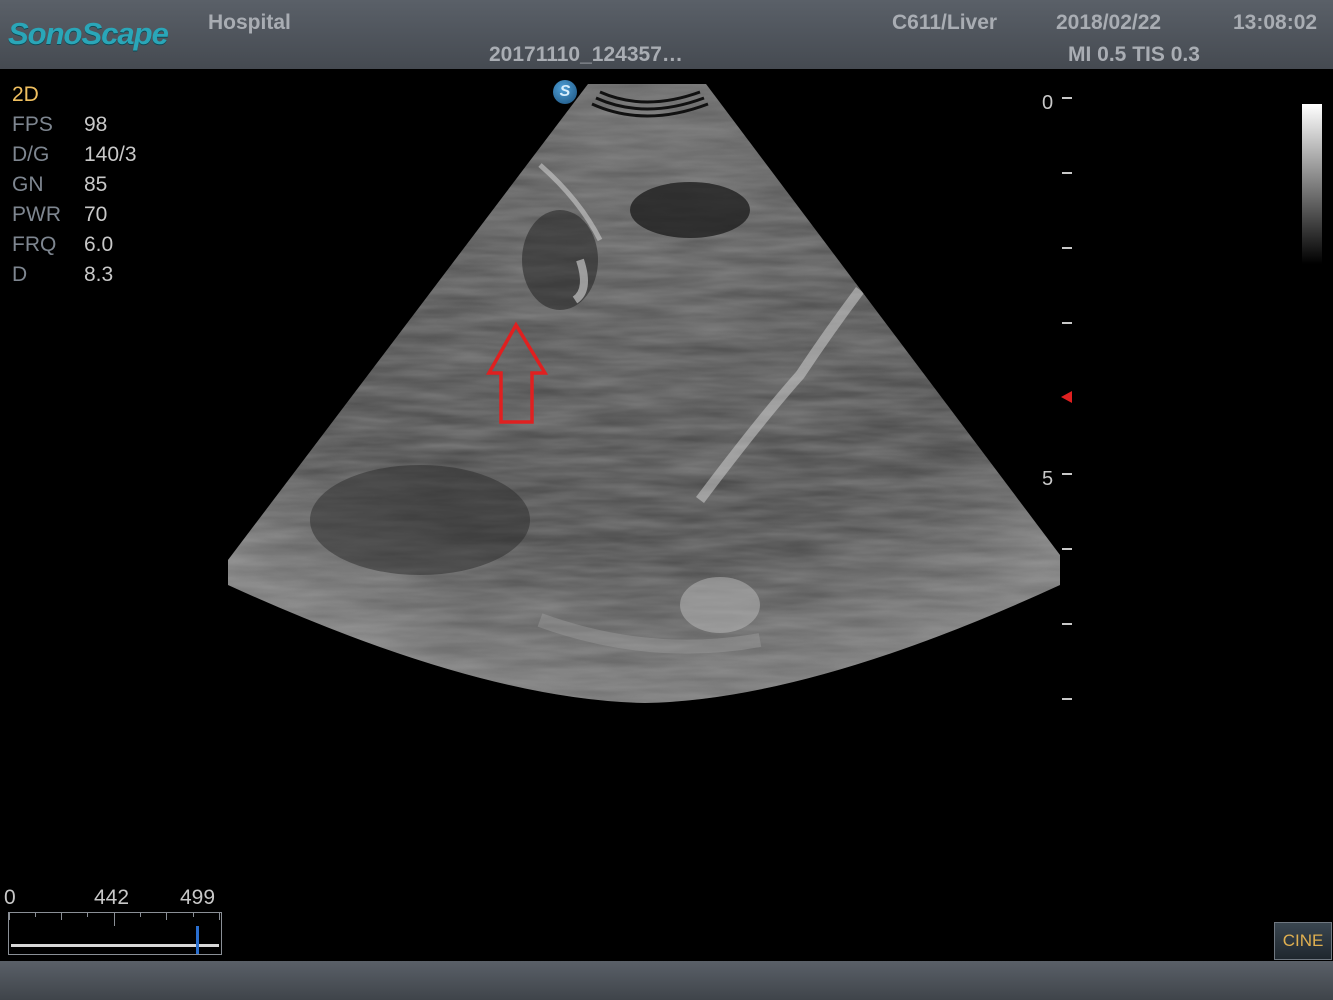 The width and height of the screenshot is (1333, 1000). I want to click on bottom-status-bar, so click(666, 980).